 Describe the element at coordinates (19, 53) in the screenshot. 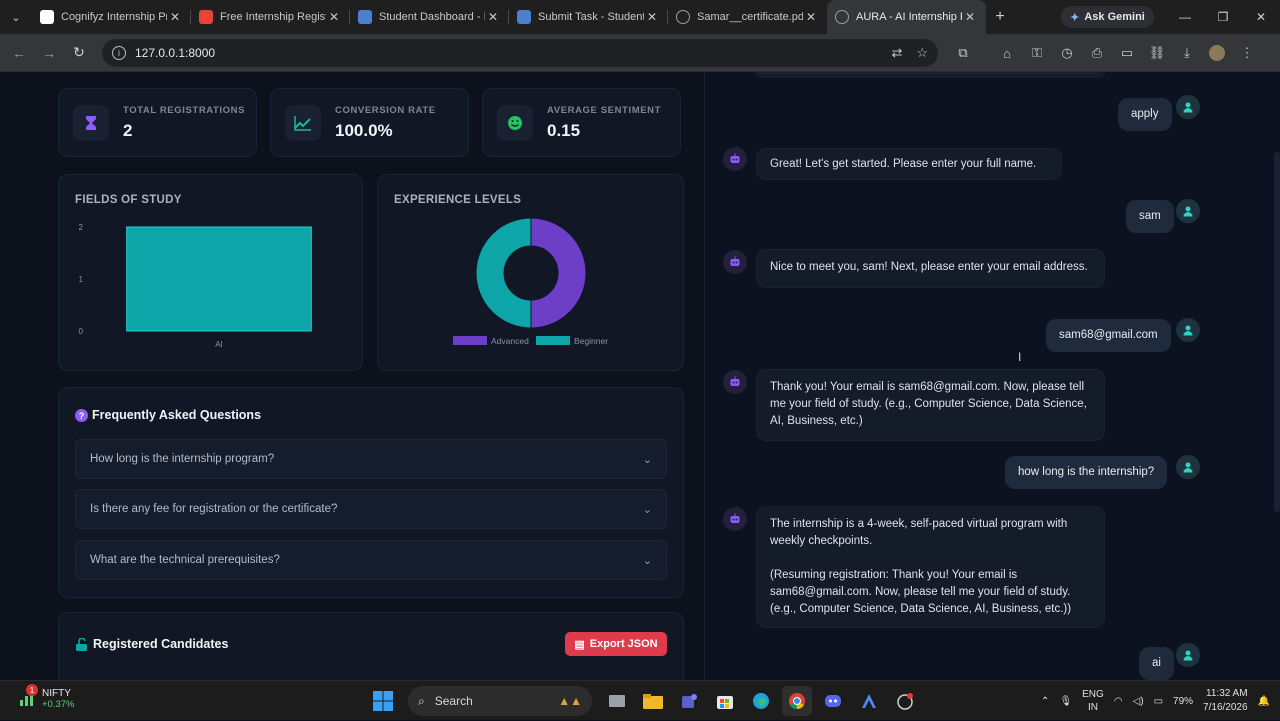

I see `back-icon: ←` at that location.